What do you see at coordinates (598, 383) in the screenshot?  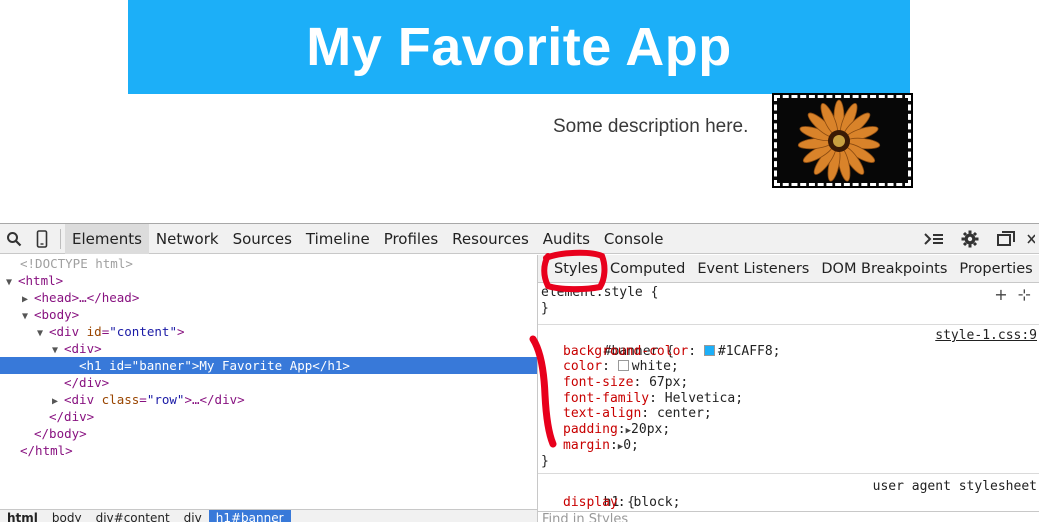 I see `property-name: font-size` at bounding box center [598, 383].